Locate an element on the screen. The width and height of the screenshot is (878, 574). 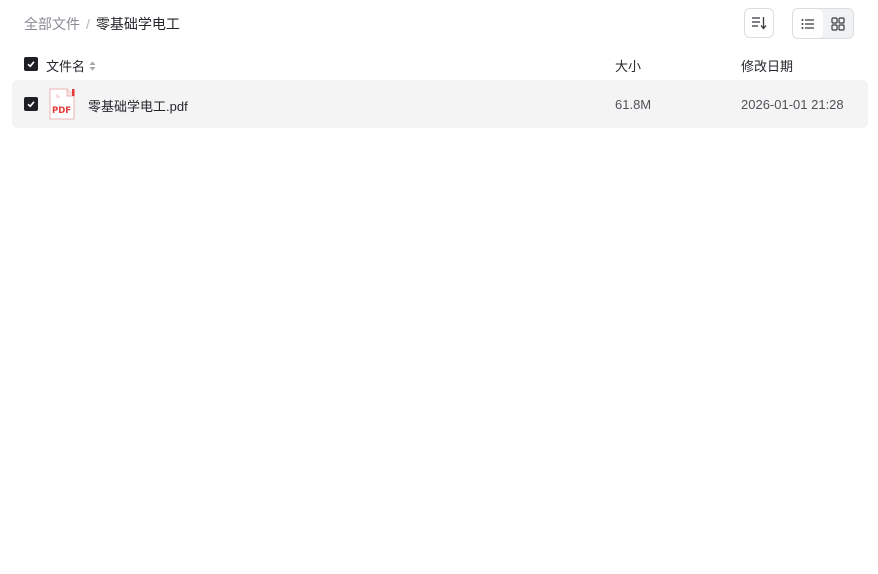
breadcrumb-current: 零基础学电工 is located at coordinates (137, 24).